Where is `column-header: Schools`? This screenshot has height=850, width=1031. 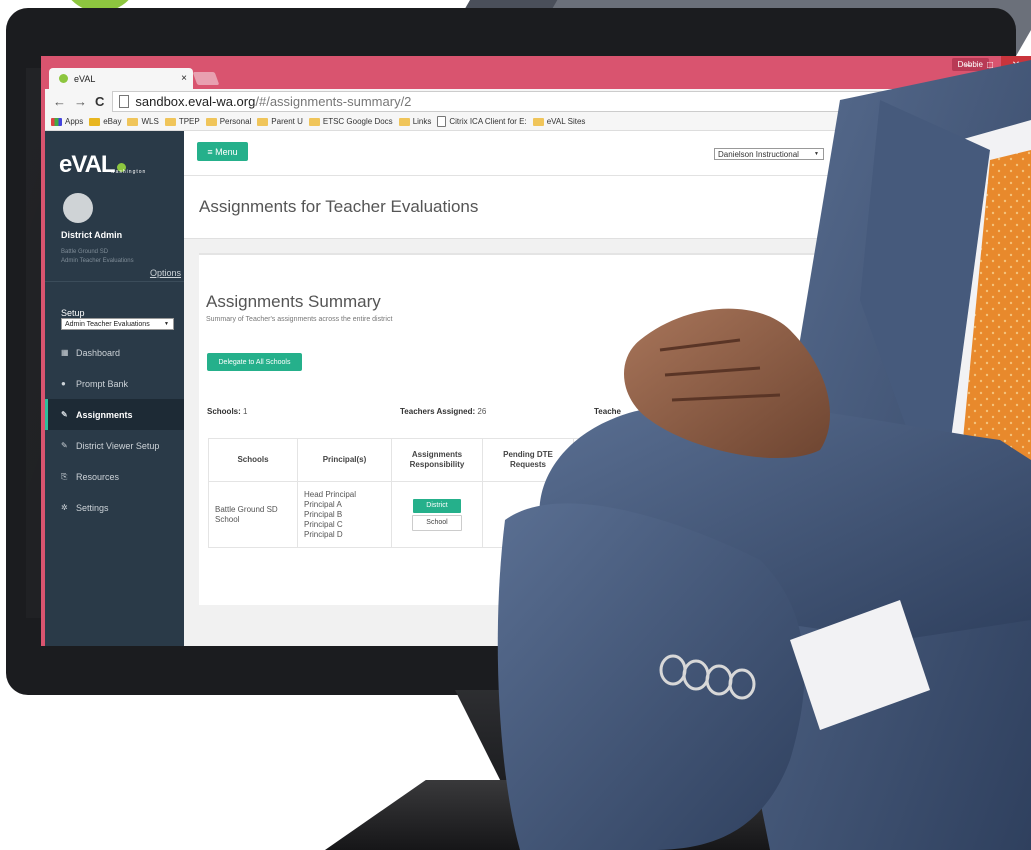 column-header: Schools is located at coordinates (253, 460).